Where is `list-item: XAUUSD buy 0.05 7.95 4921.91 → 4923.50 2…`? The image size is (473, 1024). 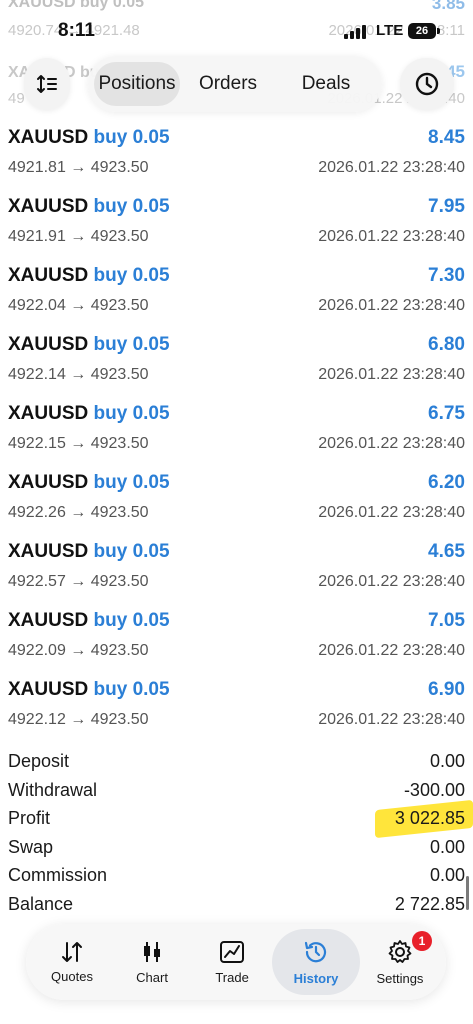 list-item: XAUUSD buy 0.05 7.95 4921.91 → 4923.50 2… is located at coordinates (236, 227).